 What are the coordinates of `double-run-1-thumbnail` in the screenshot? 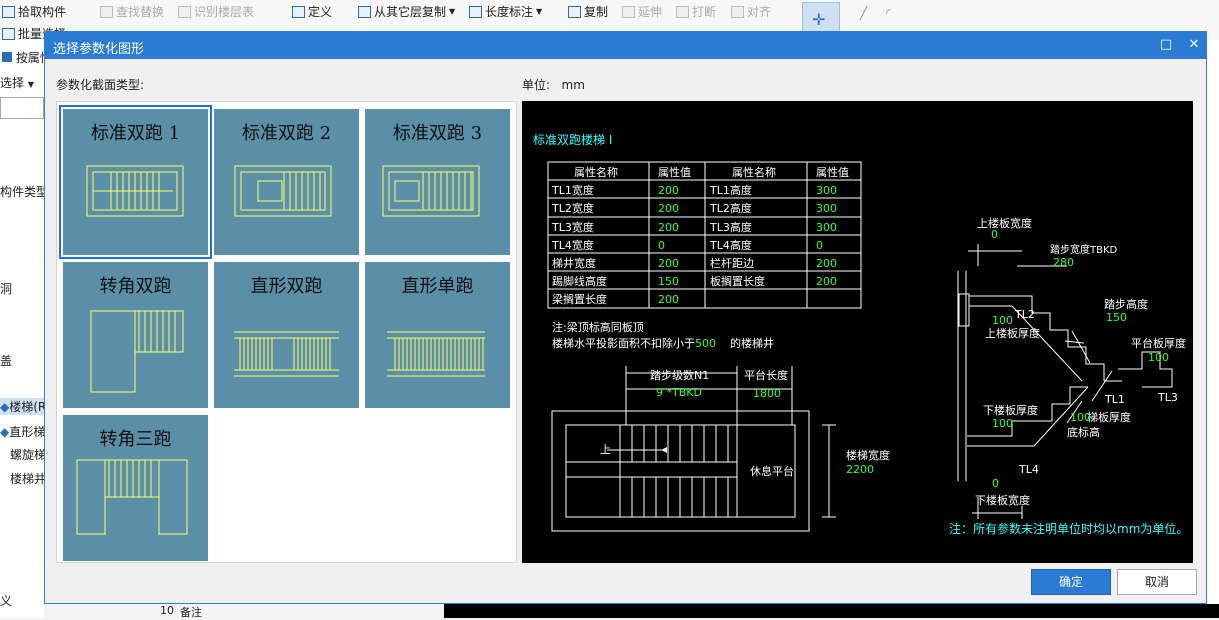 It's located at (135, 191).